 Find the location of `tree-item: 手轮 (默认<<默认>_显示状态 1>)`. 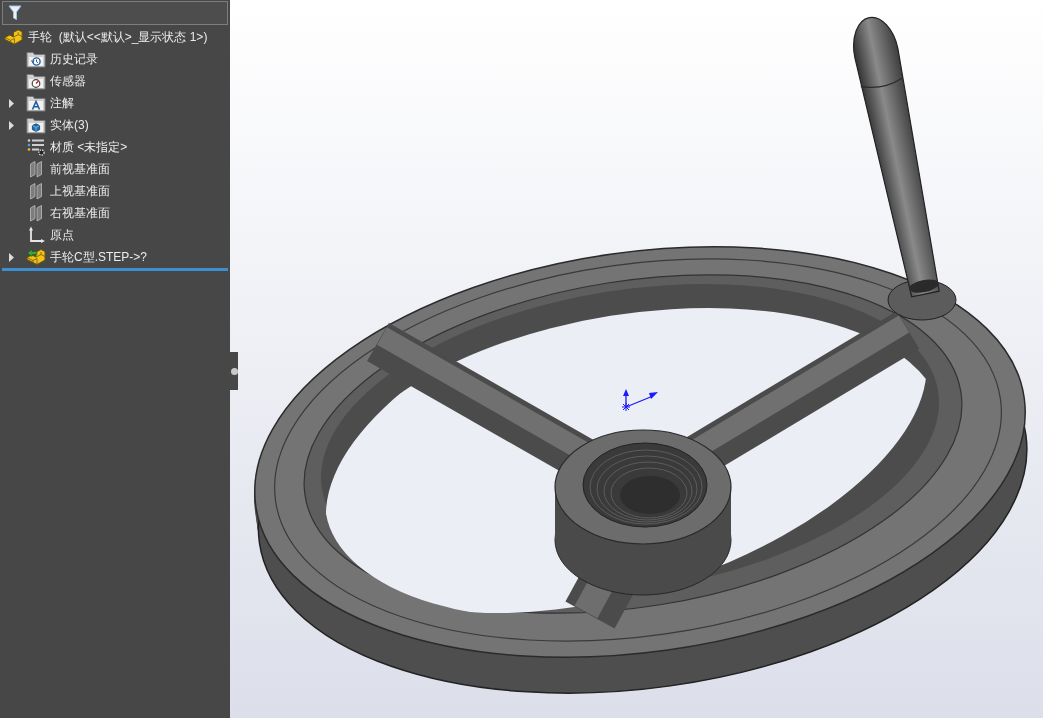

tree-item: 手轮 (默认<<默认>_显示状态 1>) is located at coordinates (118, 37).